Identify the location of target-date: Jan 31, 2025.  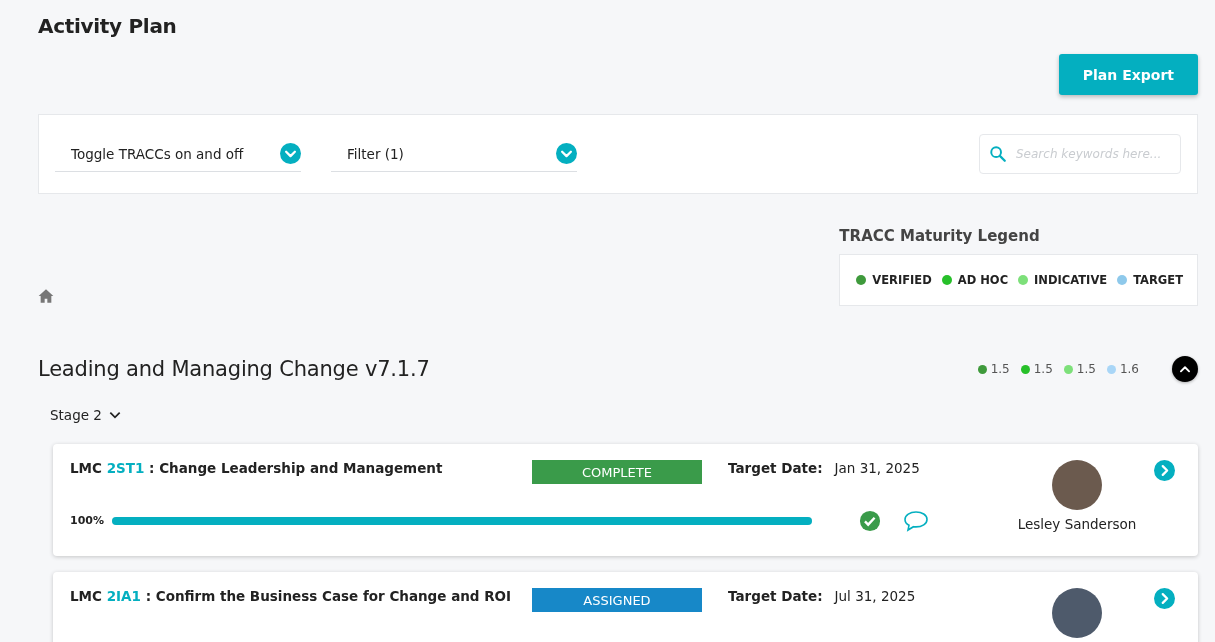
(877, 468).